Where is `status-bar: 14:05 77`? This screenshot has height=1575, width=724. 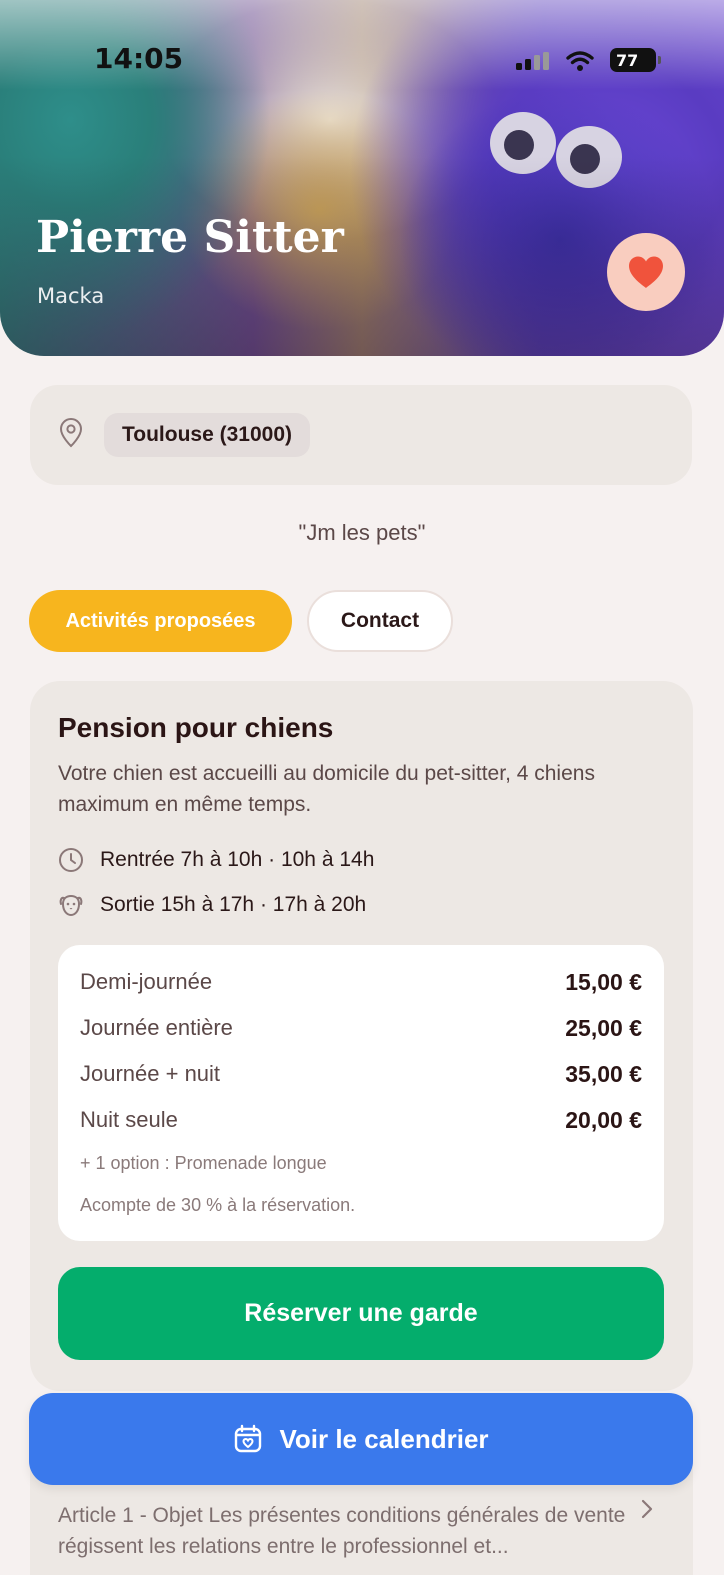 status-bar: 14:05 77 is located at coordinates (362, 60).